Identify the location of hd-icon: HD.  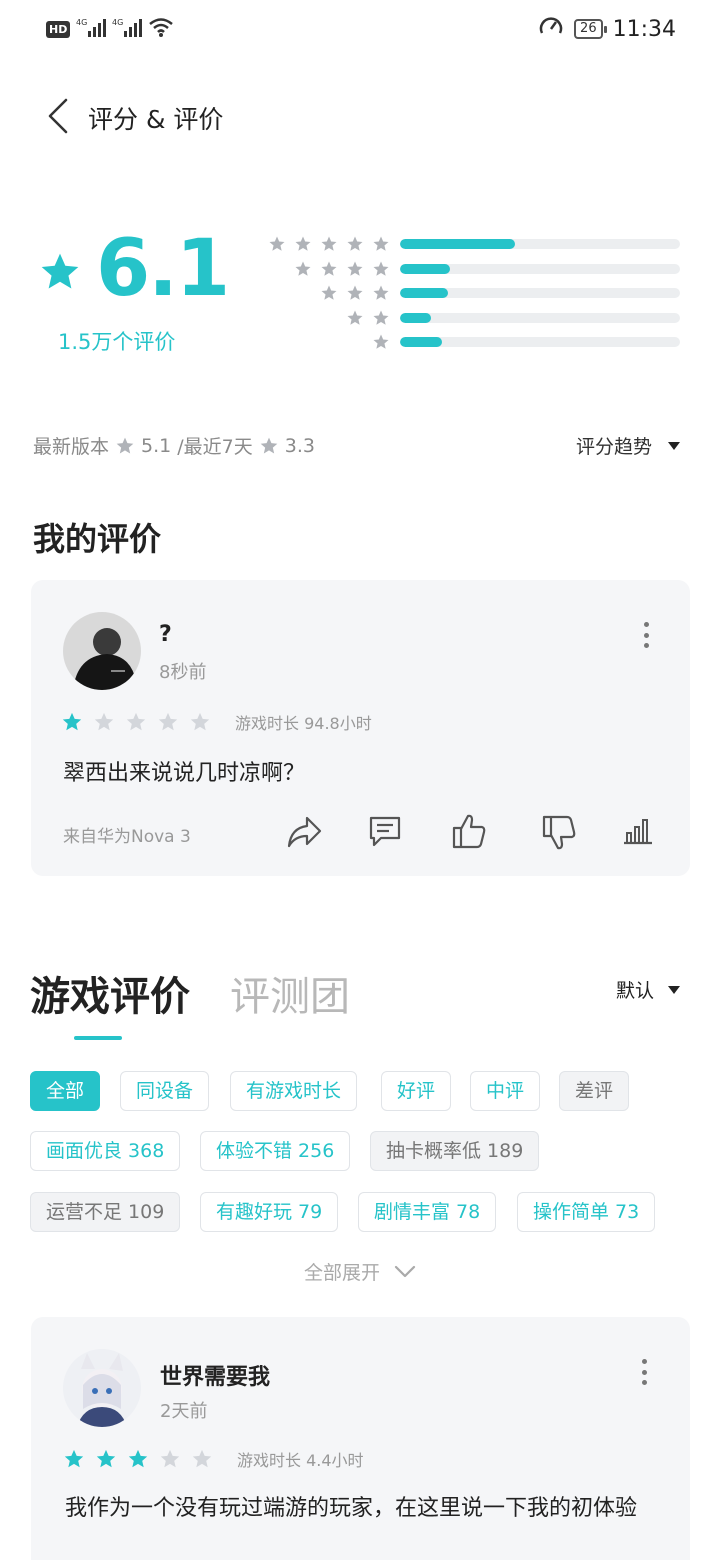
(58, 29).